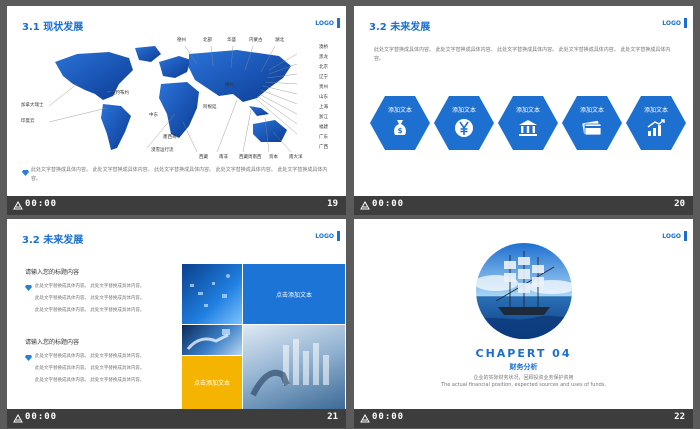 Image resolution: width=700 pixels, height=429 pixels. Describe the element at coordinates (323, 87) in the screenshot. I see `map-label: 贵州` at that location.